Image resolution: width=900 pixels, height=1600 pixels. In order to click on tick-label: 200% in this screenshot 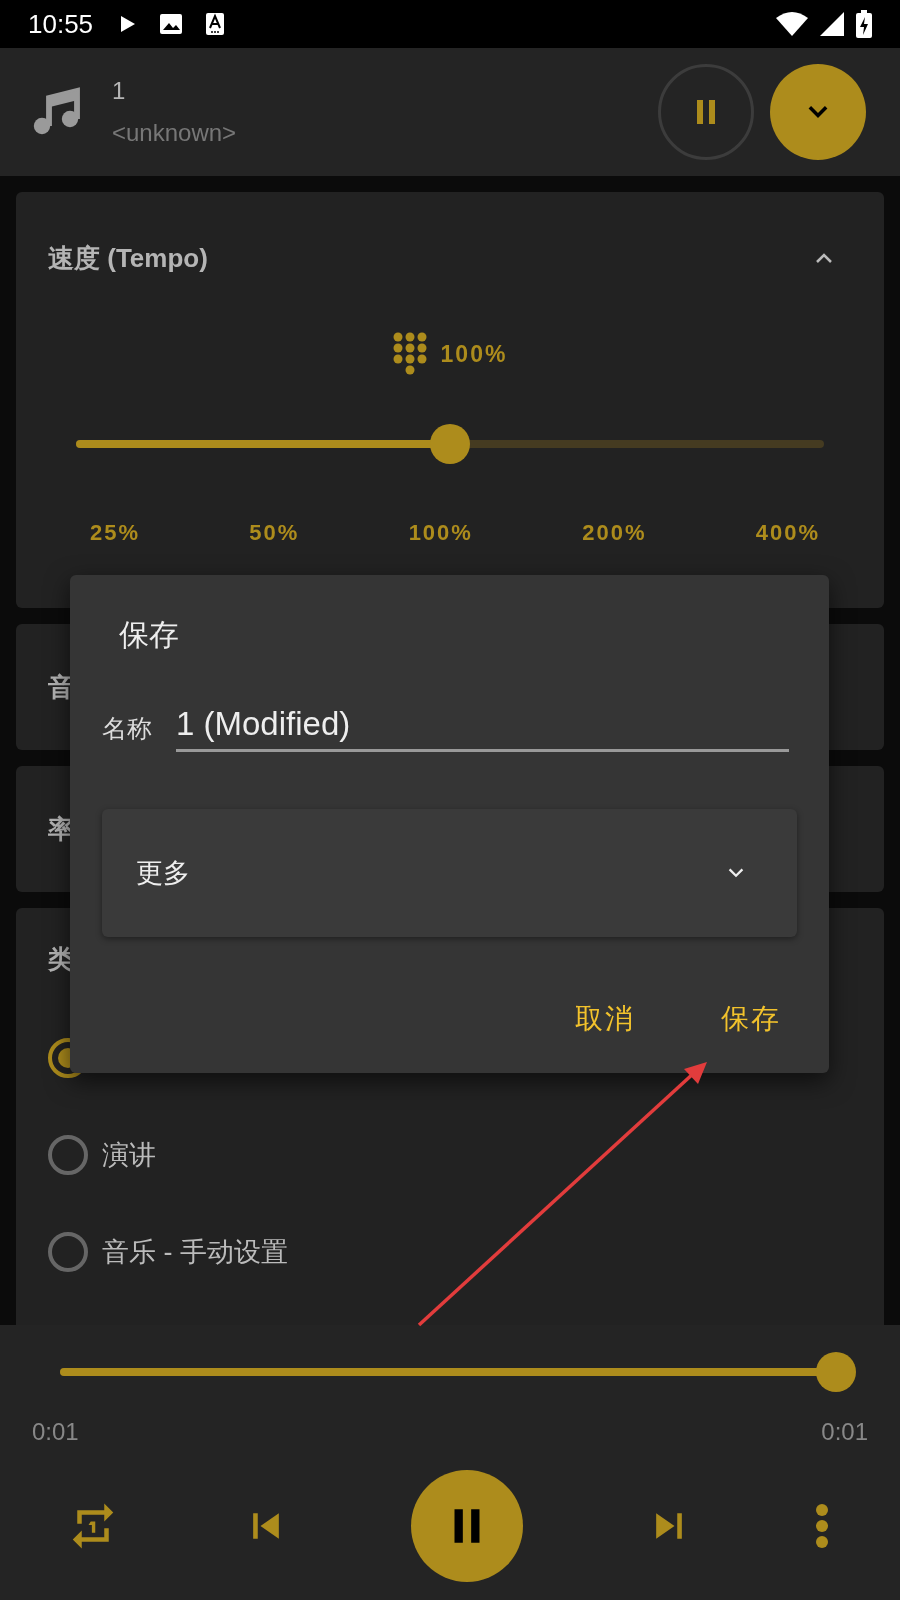, I will do `click(614, 533)`.